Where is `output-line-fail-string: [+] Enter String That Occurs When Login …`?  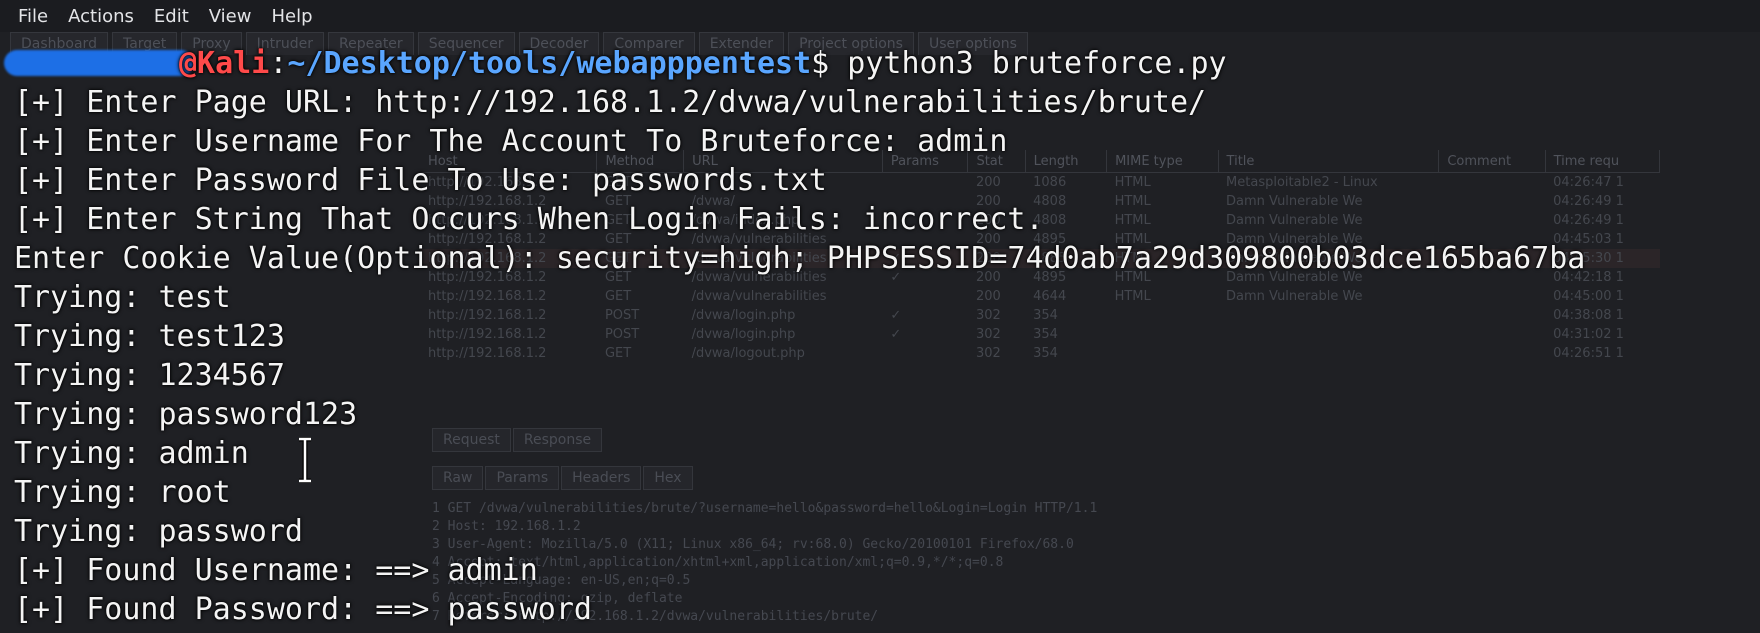
output-line-fail-string: [+] Enter String That Occurs When Login … is located at coordinates (529, 219).